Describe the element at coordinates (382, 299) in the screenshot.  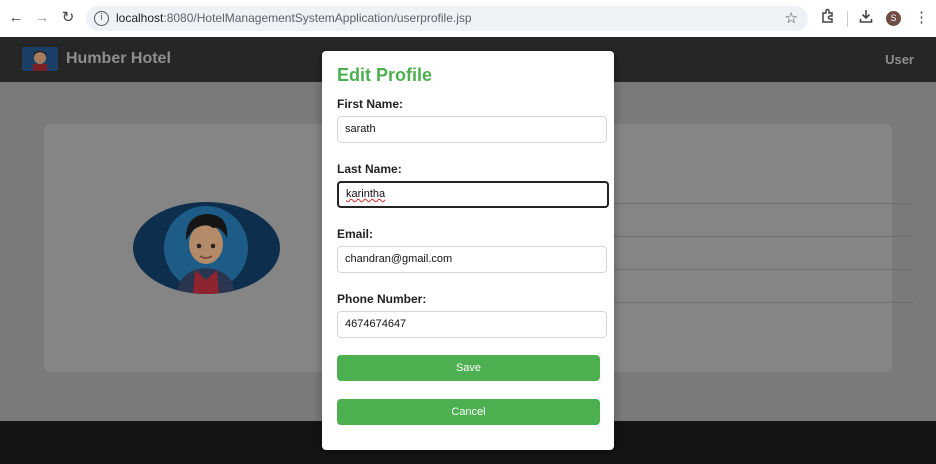
I see `phone-label: Phone Number:` at that location.